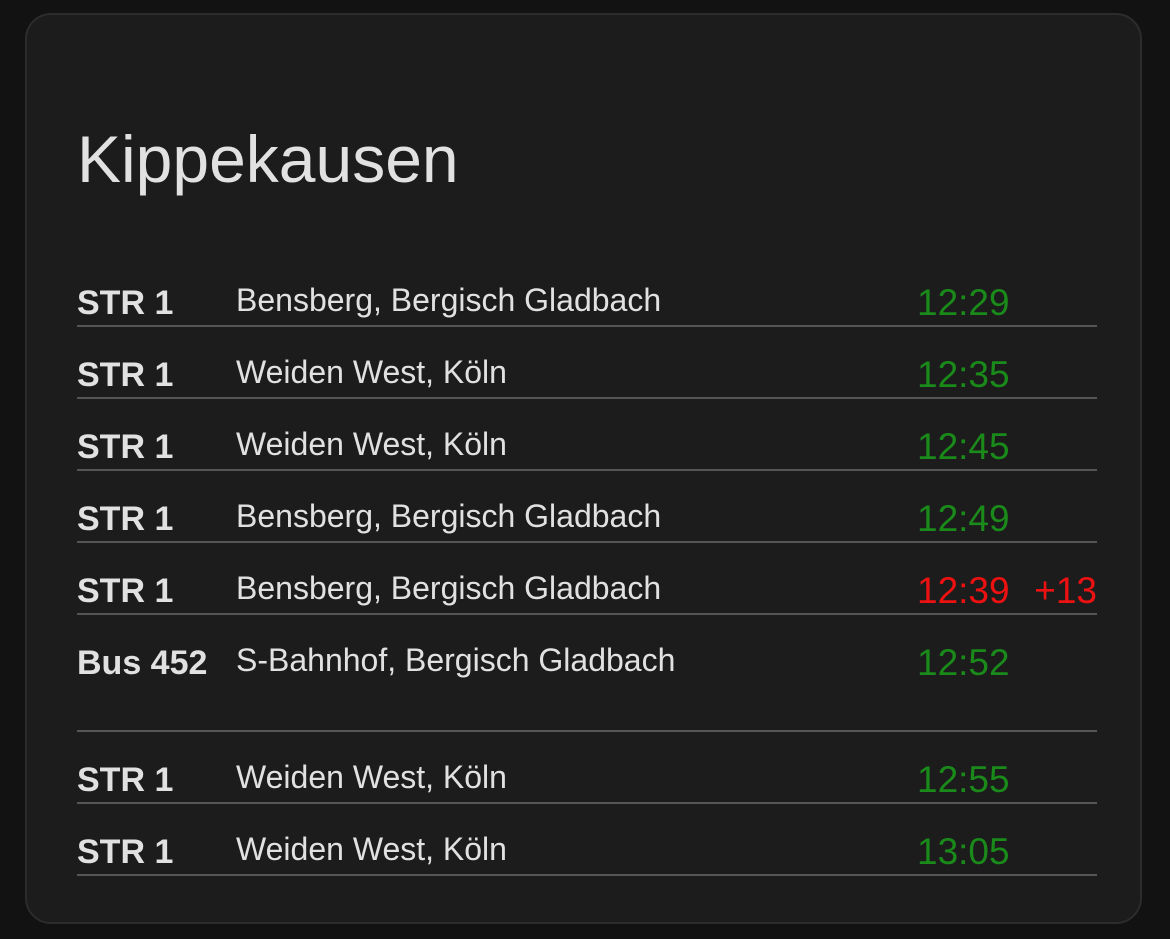 Image resolution: width=1170 pixels, height=939 pixels. What do you see at coordinates (587, 840) in the screenshot?
I see `departure-row: STR 1 Weiden West, Köln 13:05` at bounding box center [587, 840].